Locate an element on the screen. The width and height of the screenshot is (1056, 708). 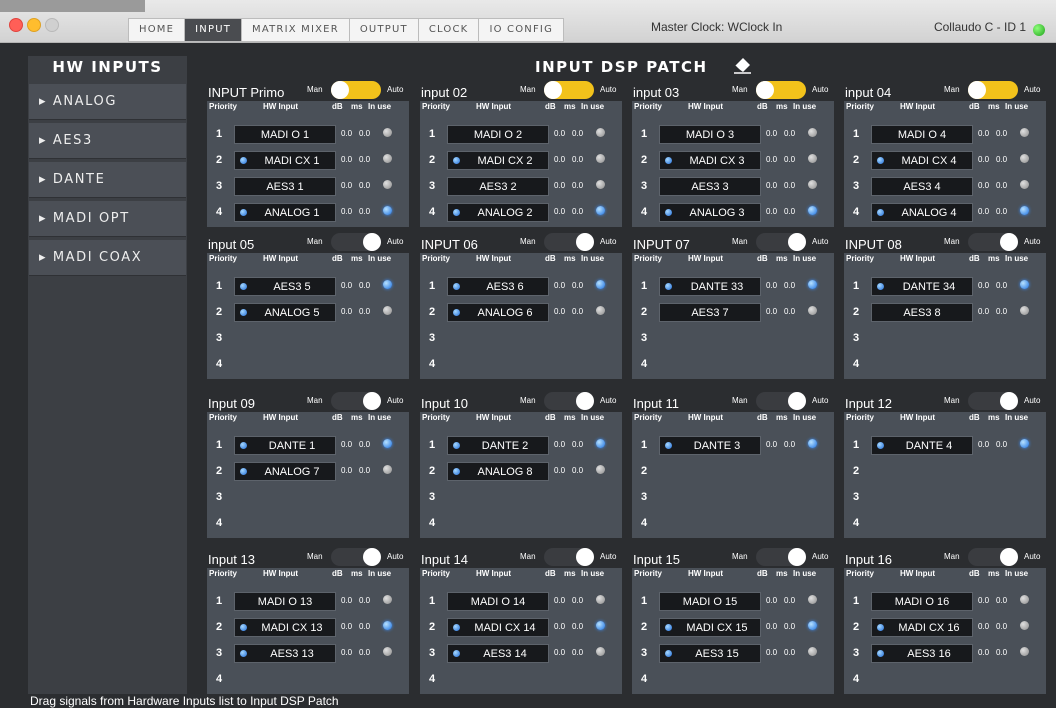
hw-input-slot: MADI CX 1 is located at coordinates (285, 160).